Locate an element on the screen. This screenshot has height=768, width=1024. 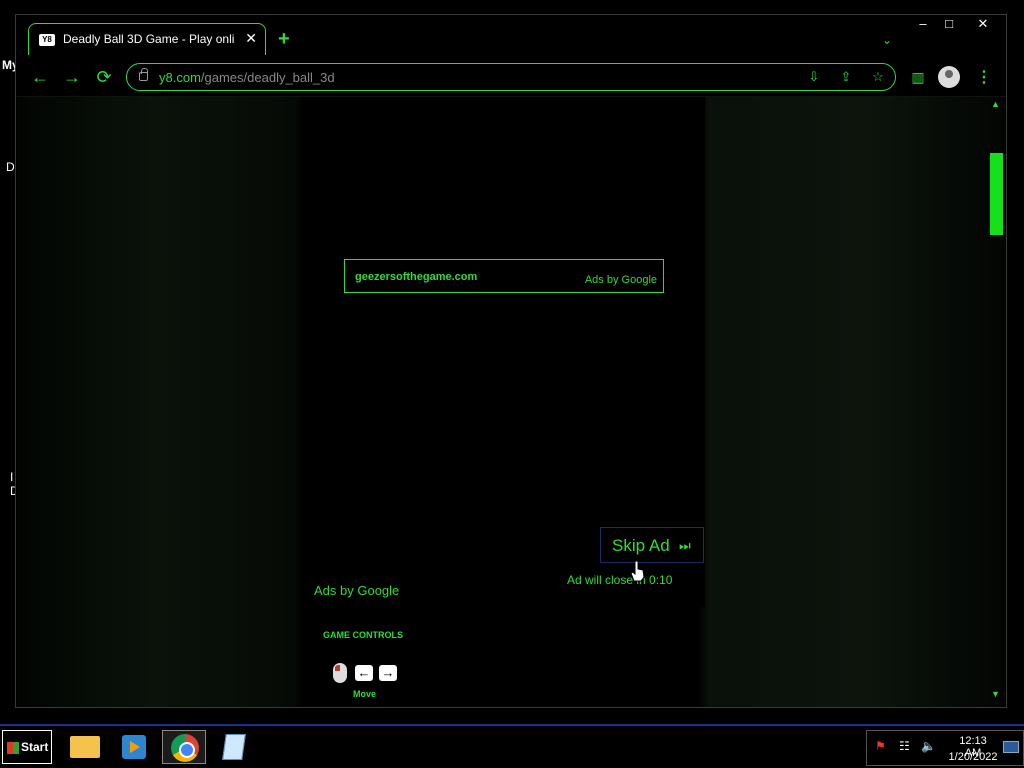
desktop-icon-label: I is located at coordinates (11, 477).